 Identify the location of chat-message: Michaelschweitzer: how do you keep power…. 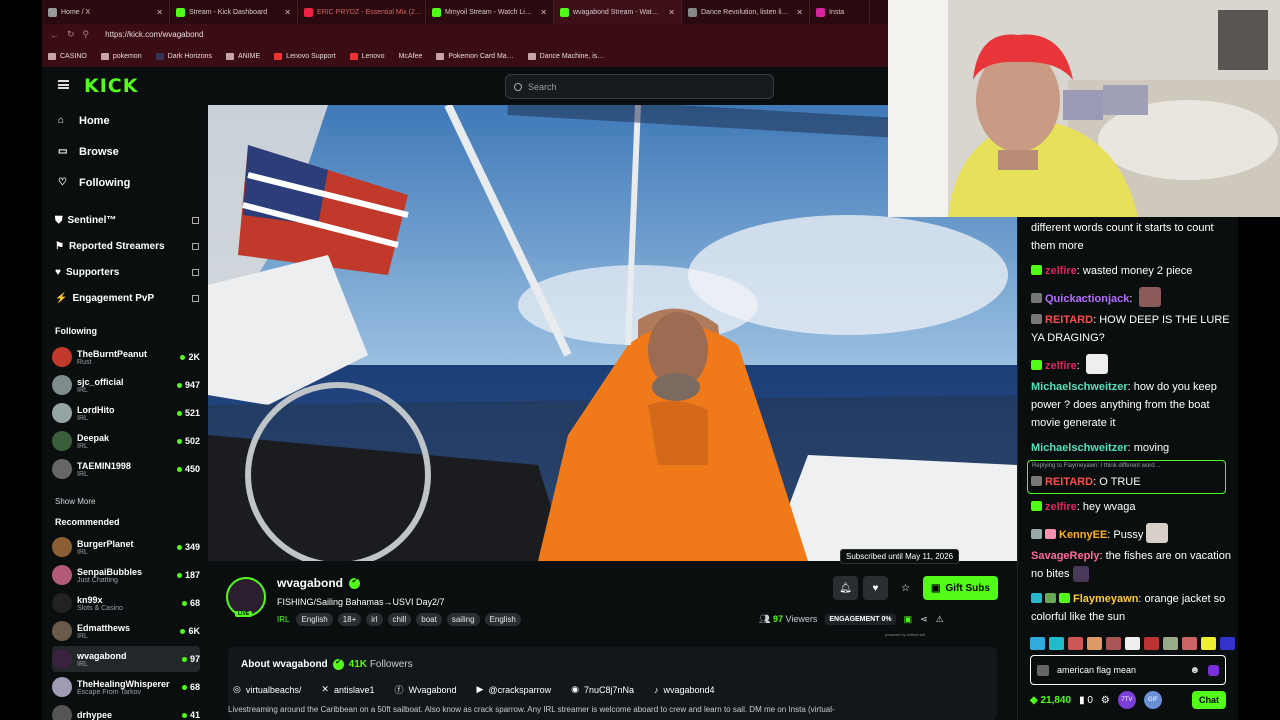
(1124, 405).